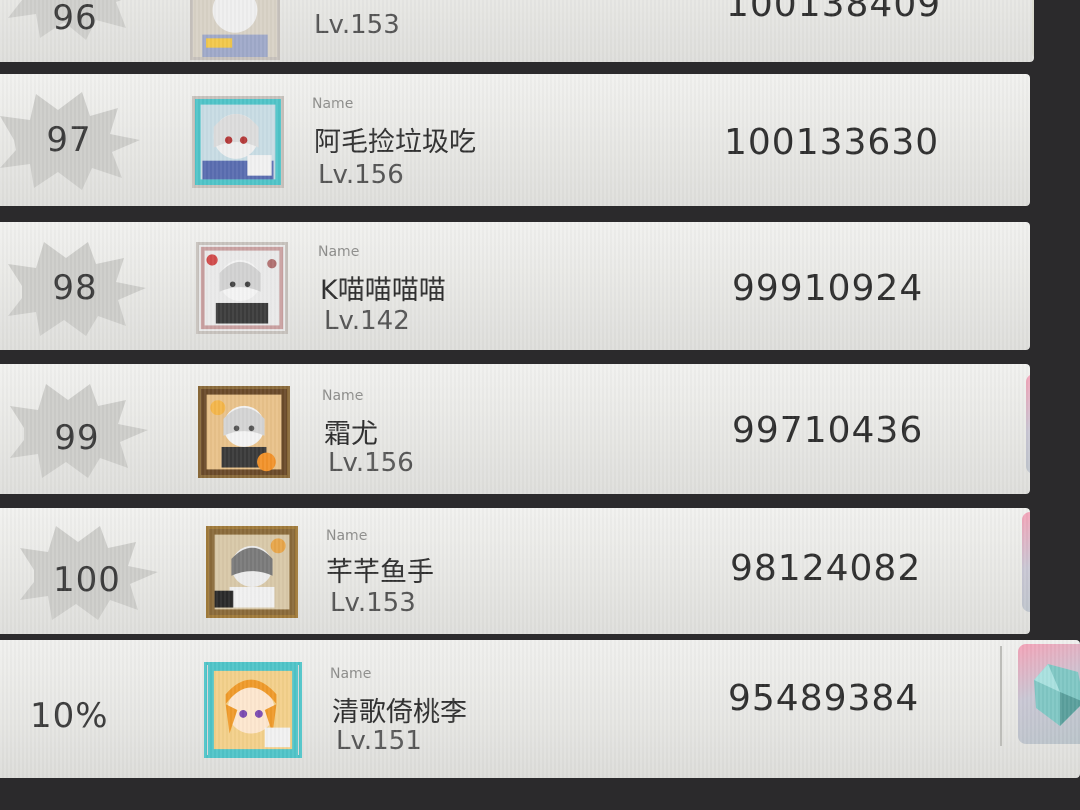  What do you see at coordinates (395, 142) in the screenshot?
I see `player-name: 阿毛捡垃圾吃` at bounding box center [395, 142].